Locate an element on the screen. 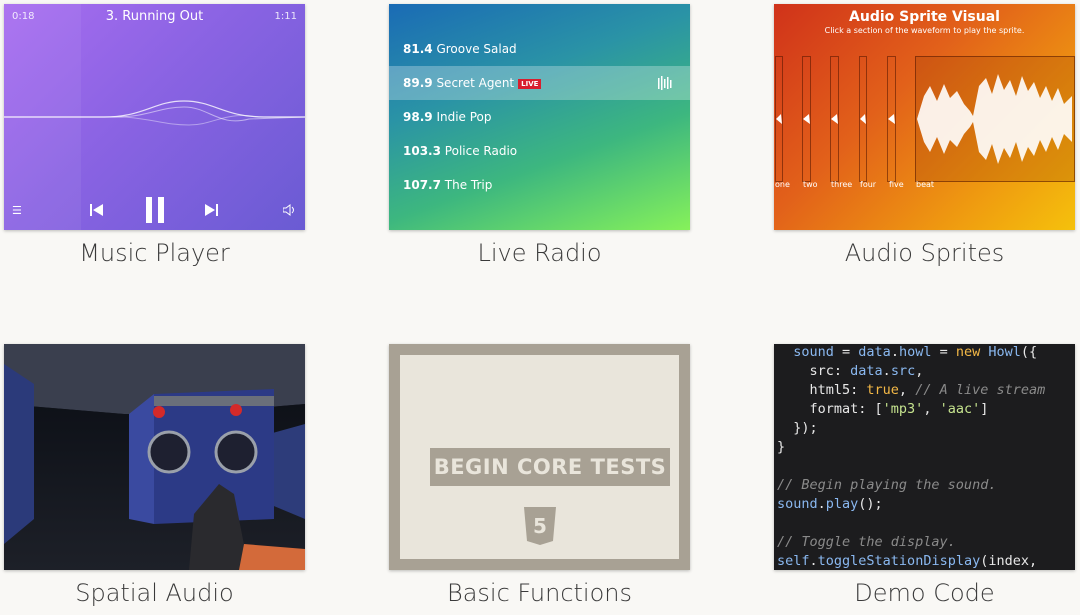 The image size is (1080, 615). sprite-waveform is located at coordinates (924, 119).